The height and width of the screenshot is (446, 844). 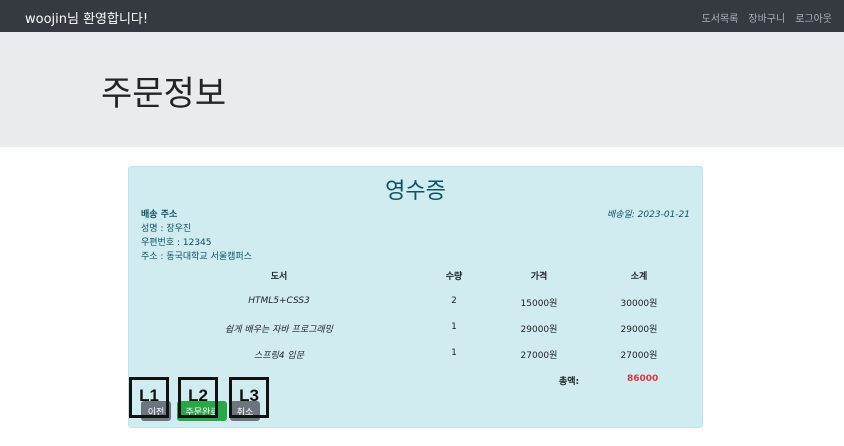 What do you see at coordinates (539, 356) in the screenshot?
I see `table-row-3-price: 27000원` at bounding box center [539, 356].